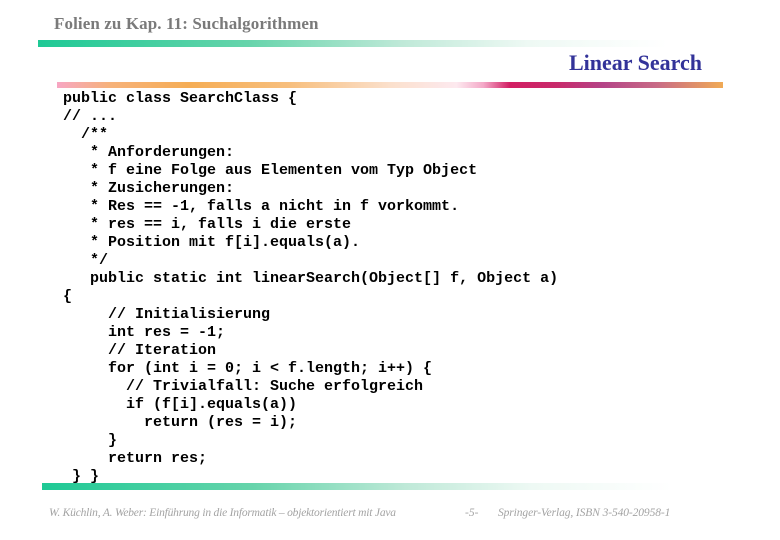  Describe the element at coordinates (180, 422) in the screenshot. I see `code-line: return (res = i);` at that location.